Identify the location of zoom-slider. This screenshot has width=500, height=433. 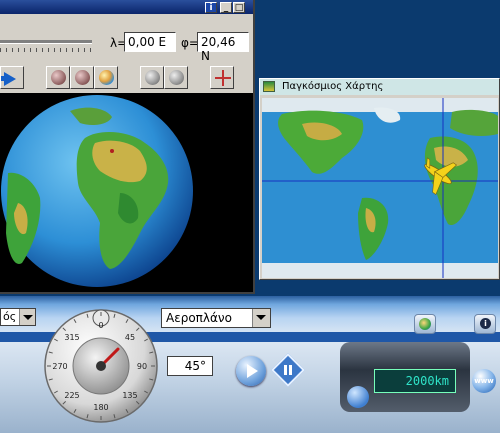
(46, 42).